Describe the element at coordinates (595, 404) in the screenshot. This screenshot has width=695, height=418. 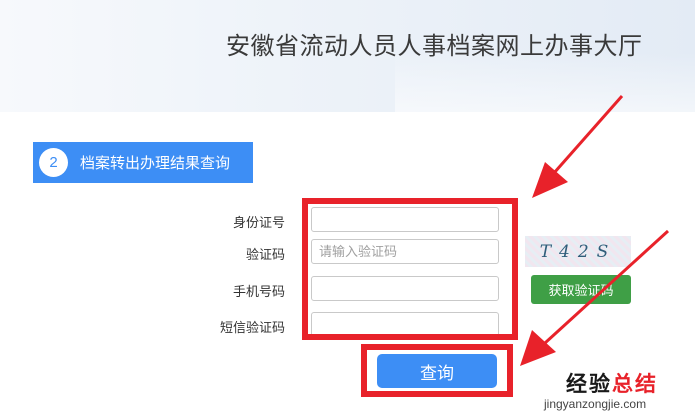
I see `watermark-url: jingyanzongjie.com` at that location.